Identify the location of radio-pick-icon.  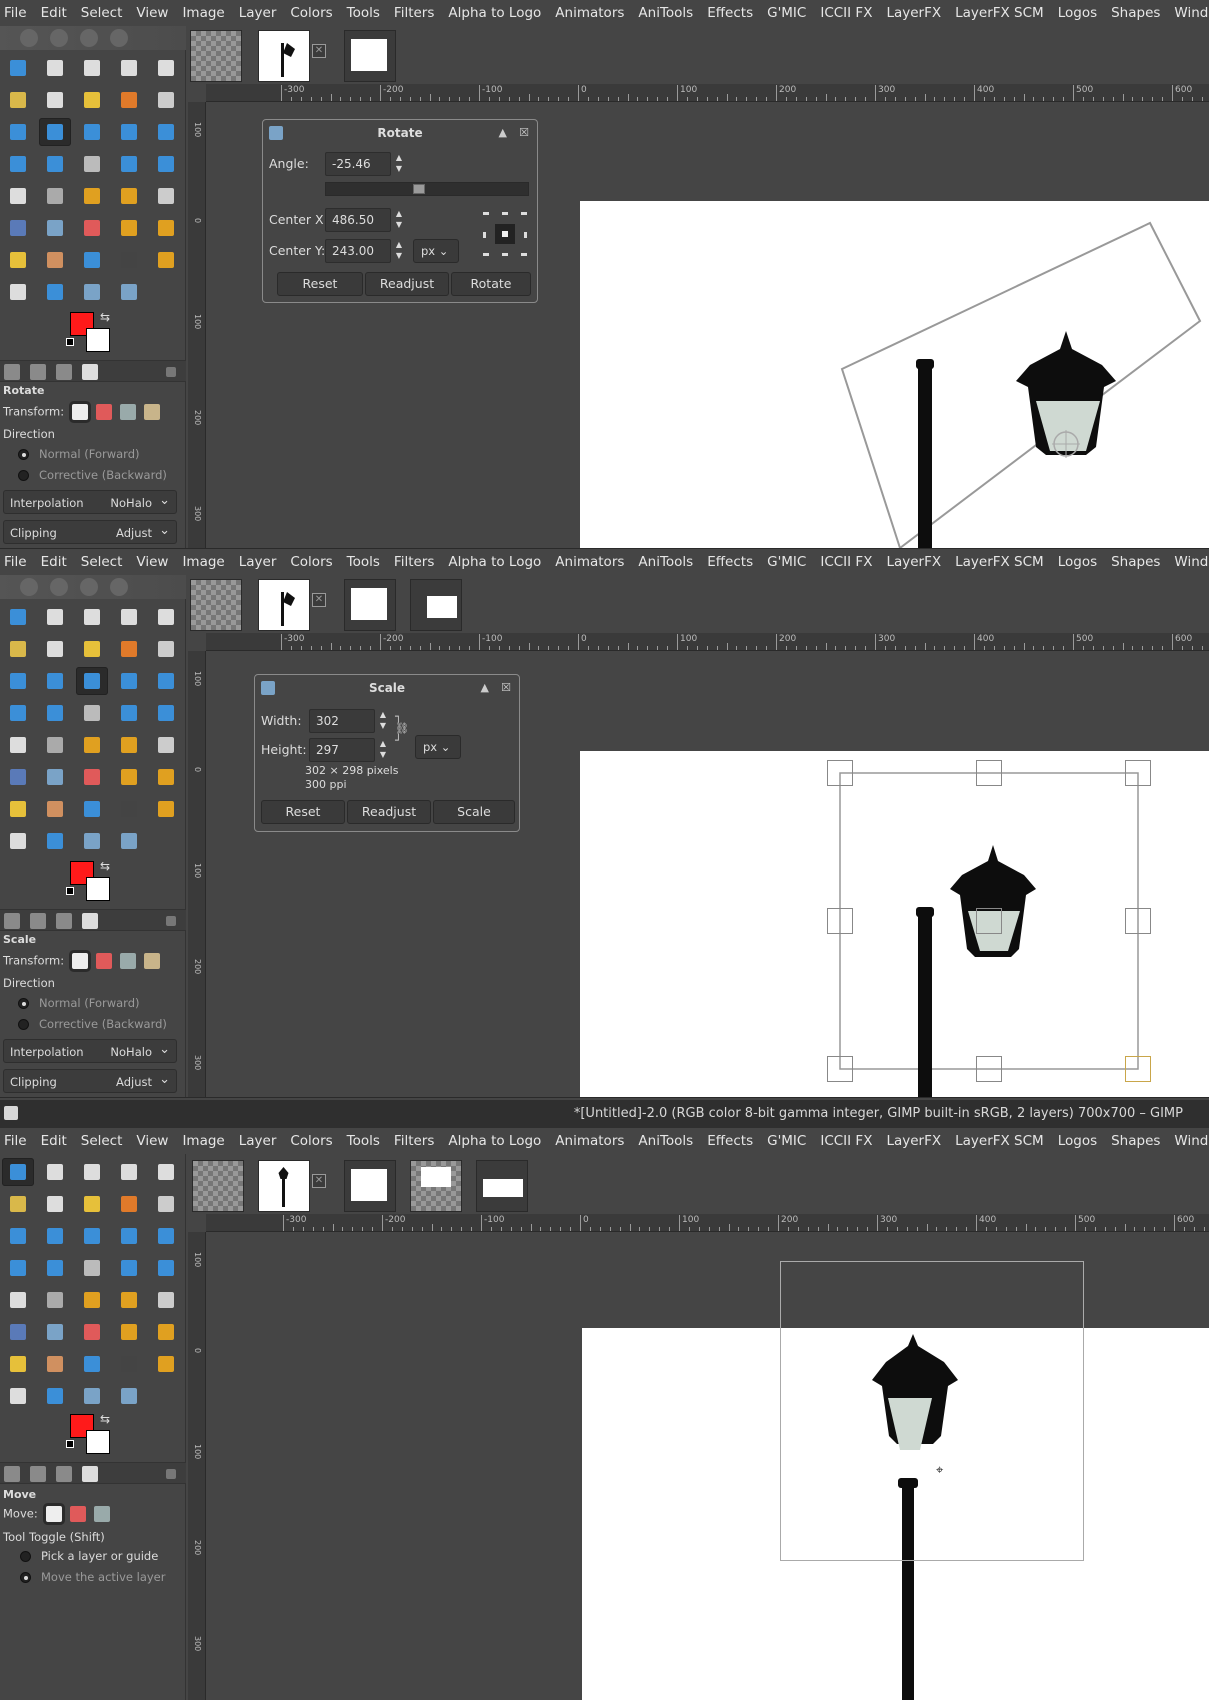
(25, 1556).